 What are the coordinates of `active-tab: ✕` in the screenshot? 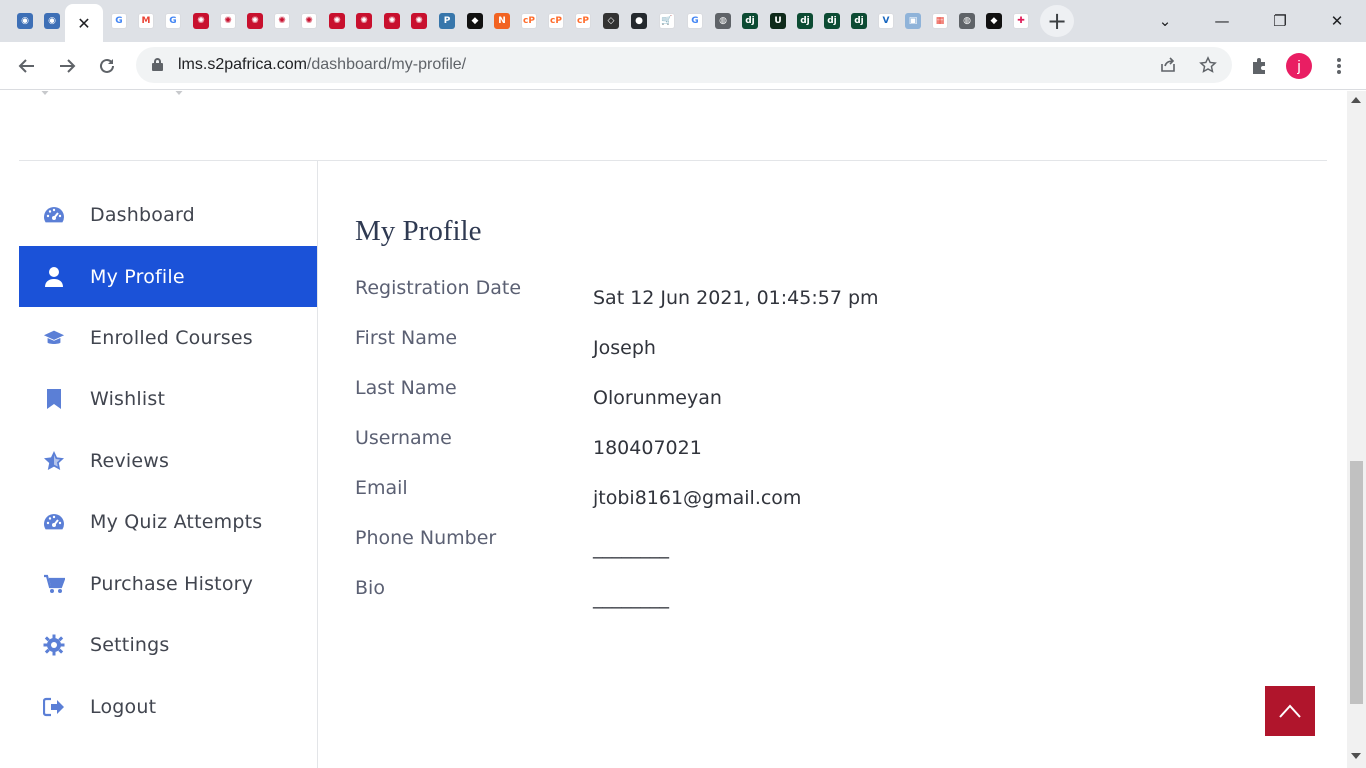 It's located at (84, 23).